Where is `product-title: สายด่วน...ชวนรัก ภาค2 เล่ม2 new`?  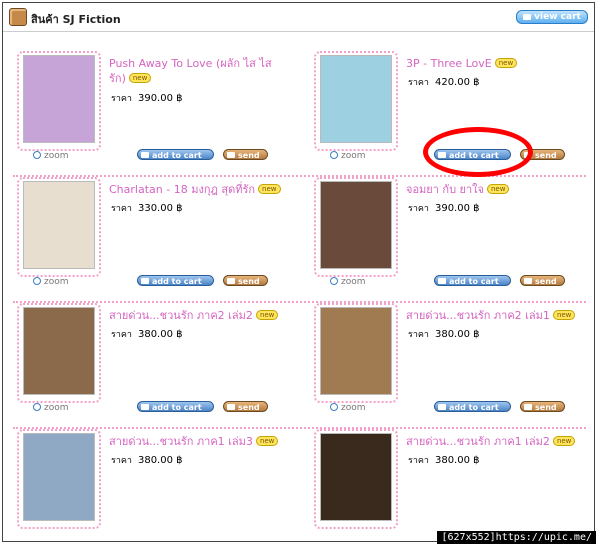 product-title: สายด่วน...ชวนรัก ภาค2 เล่ม2 new is located at coordinates (197, 315).